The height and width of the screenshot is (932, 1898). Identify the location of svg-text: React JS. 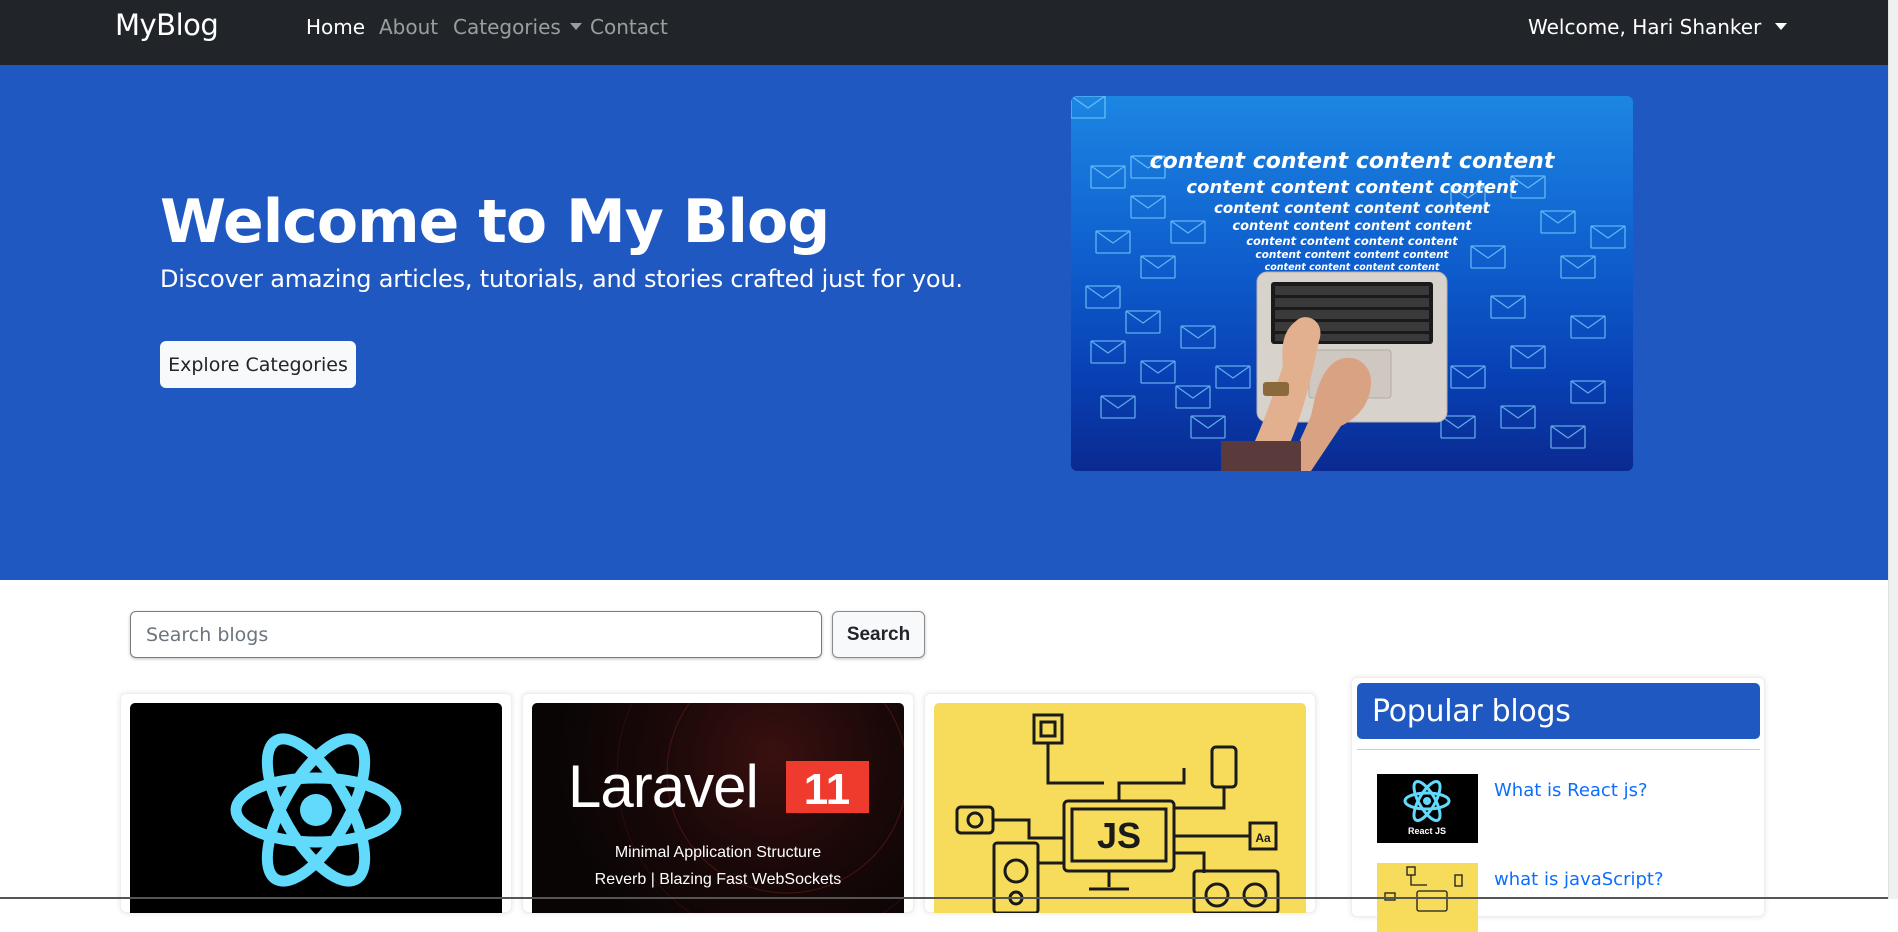
(1427, 831).